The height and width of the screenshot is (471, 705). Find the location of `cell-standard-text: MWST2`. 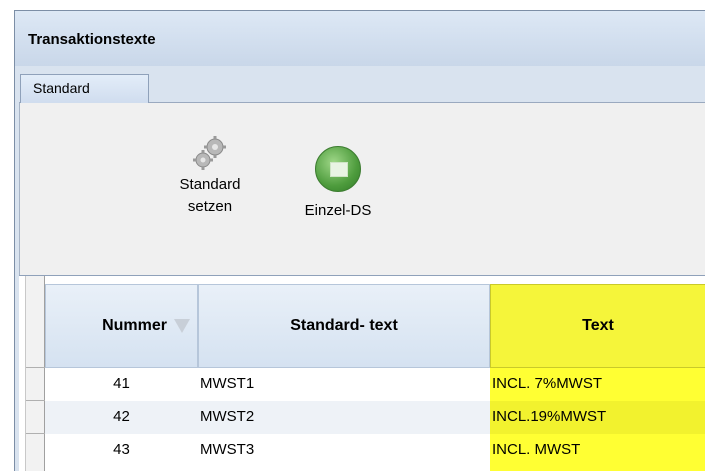

cell-standard-text: MWST2 is located at coordinates (344, 417).